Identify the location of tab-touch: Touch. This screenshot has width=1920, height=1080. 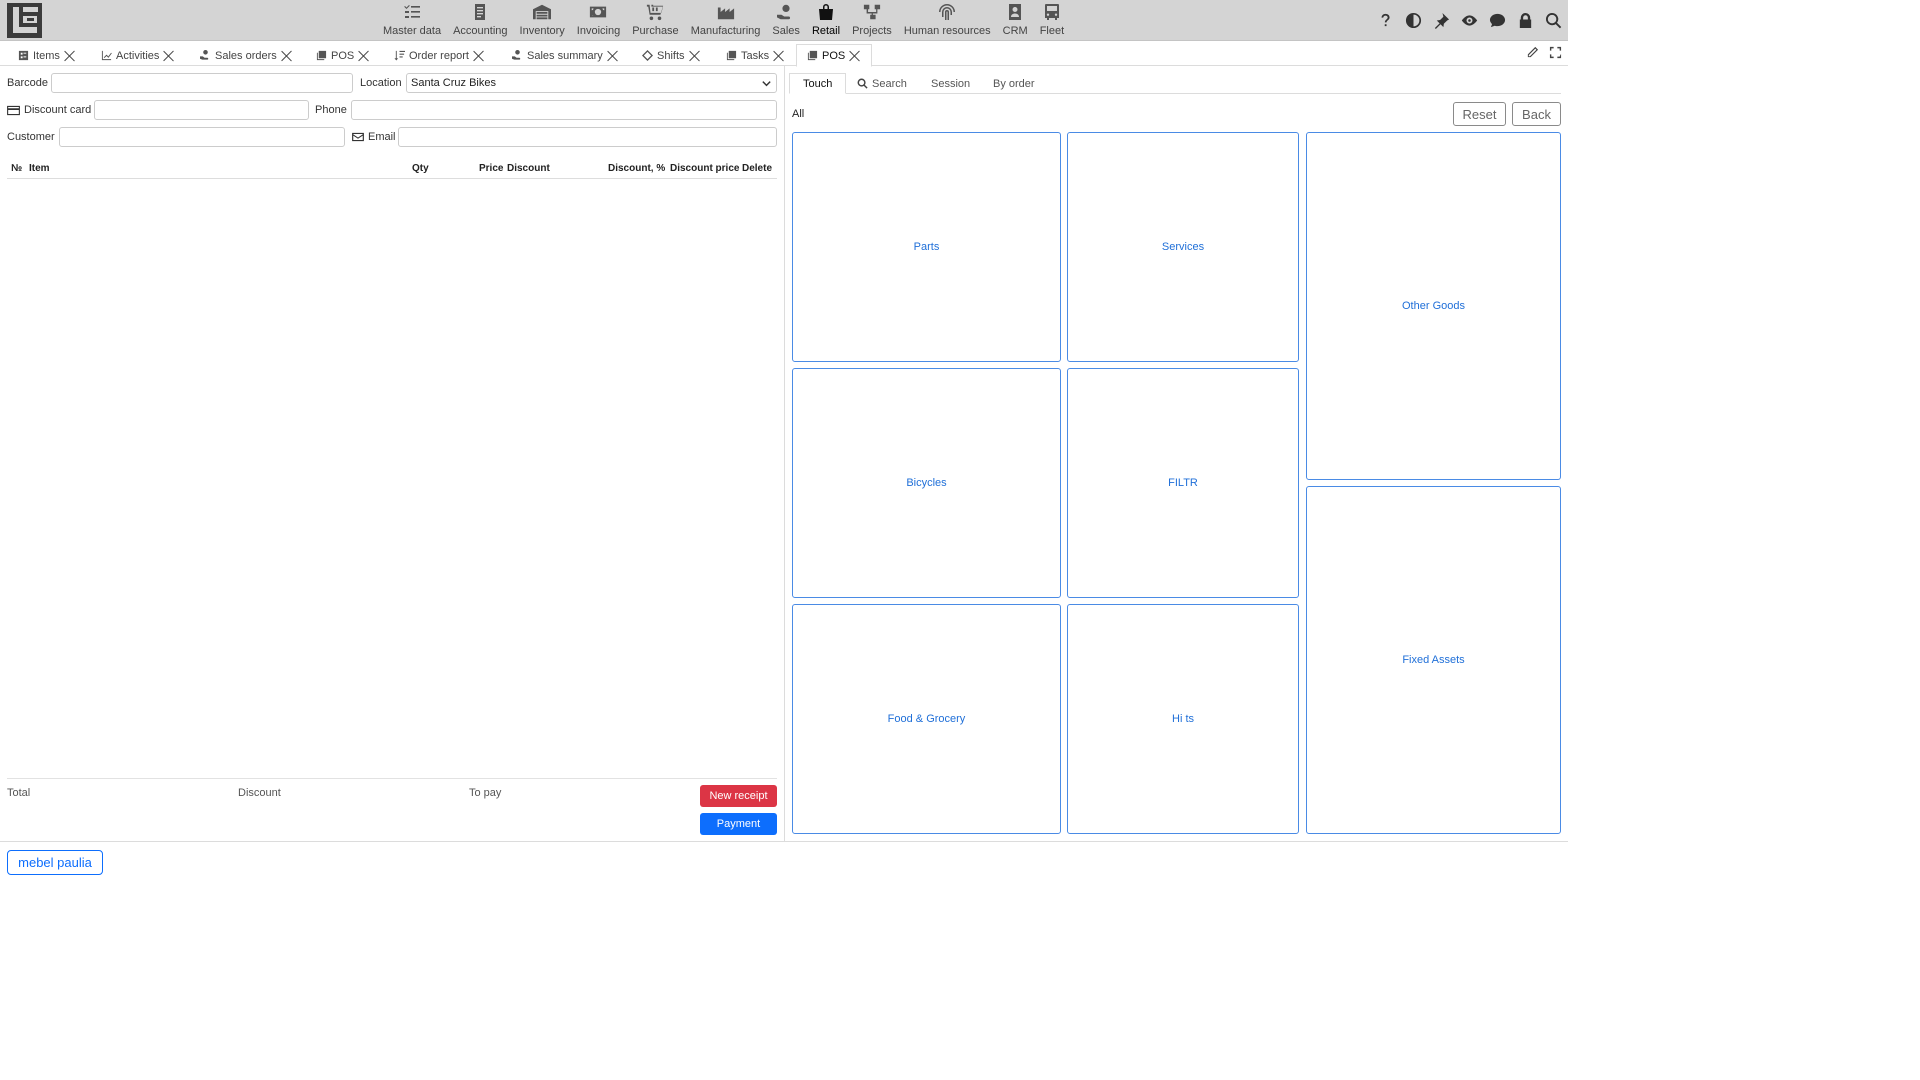
(818, 83).